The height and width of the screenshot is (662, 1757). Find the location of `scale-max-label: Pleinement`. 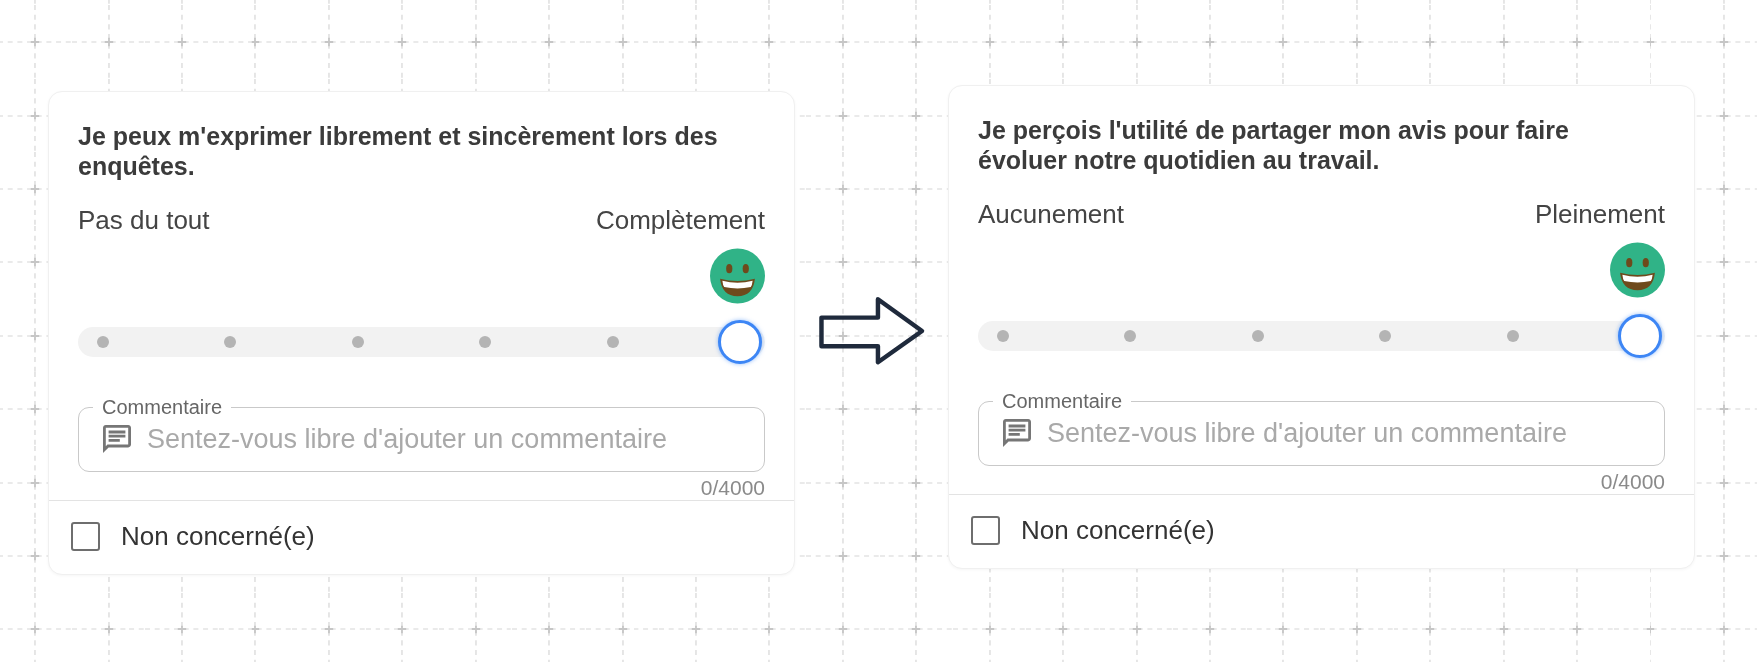

scale-max-label: Pleinement is located at coordinates (1599, 214).